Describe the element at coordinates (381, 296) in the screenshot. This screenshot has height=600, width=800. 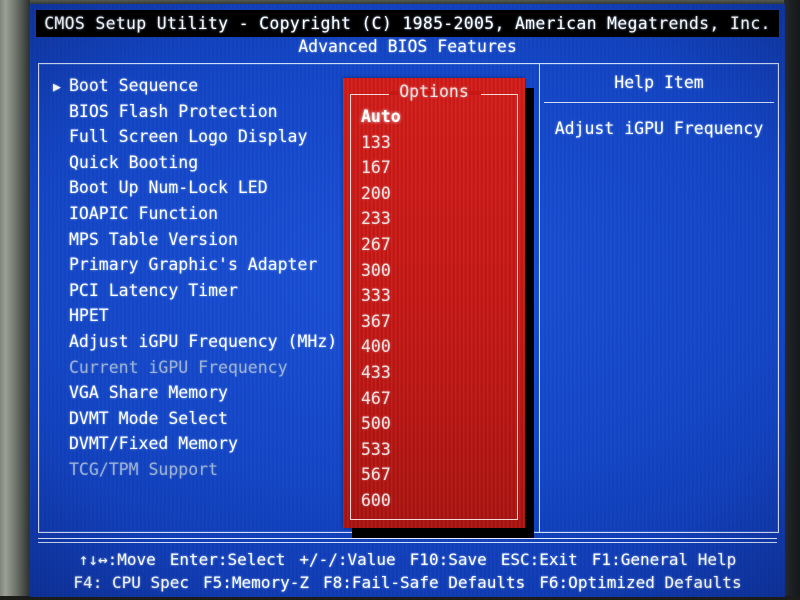
I see `option-item: 333` at that location.